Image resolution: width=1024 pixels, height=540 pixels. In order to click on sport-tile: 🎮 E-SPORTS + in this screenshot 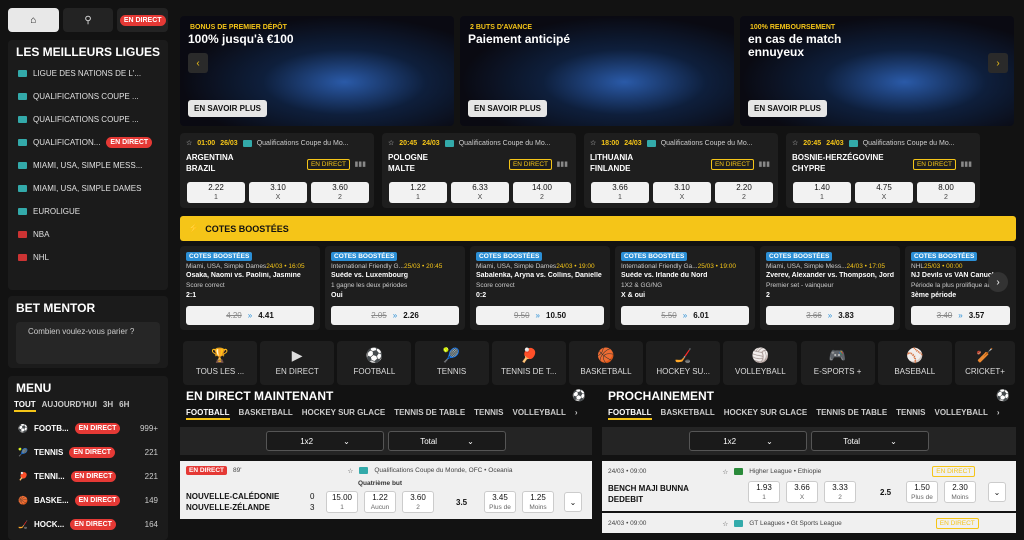, I will do `click(837, 363)`.